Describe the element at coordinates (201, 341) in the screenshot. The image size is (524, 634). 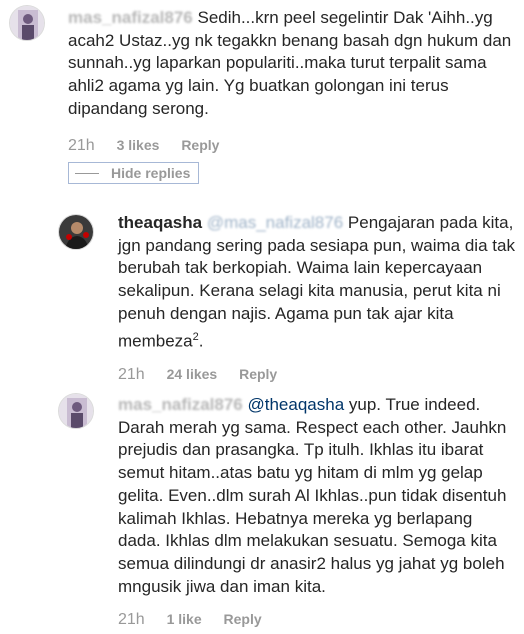
I see `reply-text-end: .` at that location.